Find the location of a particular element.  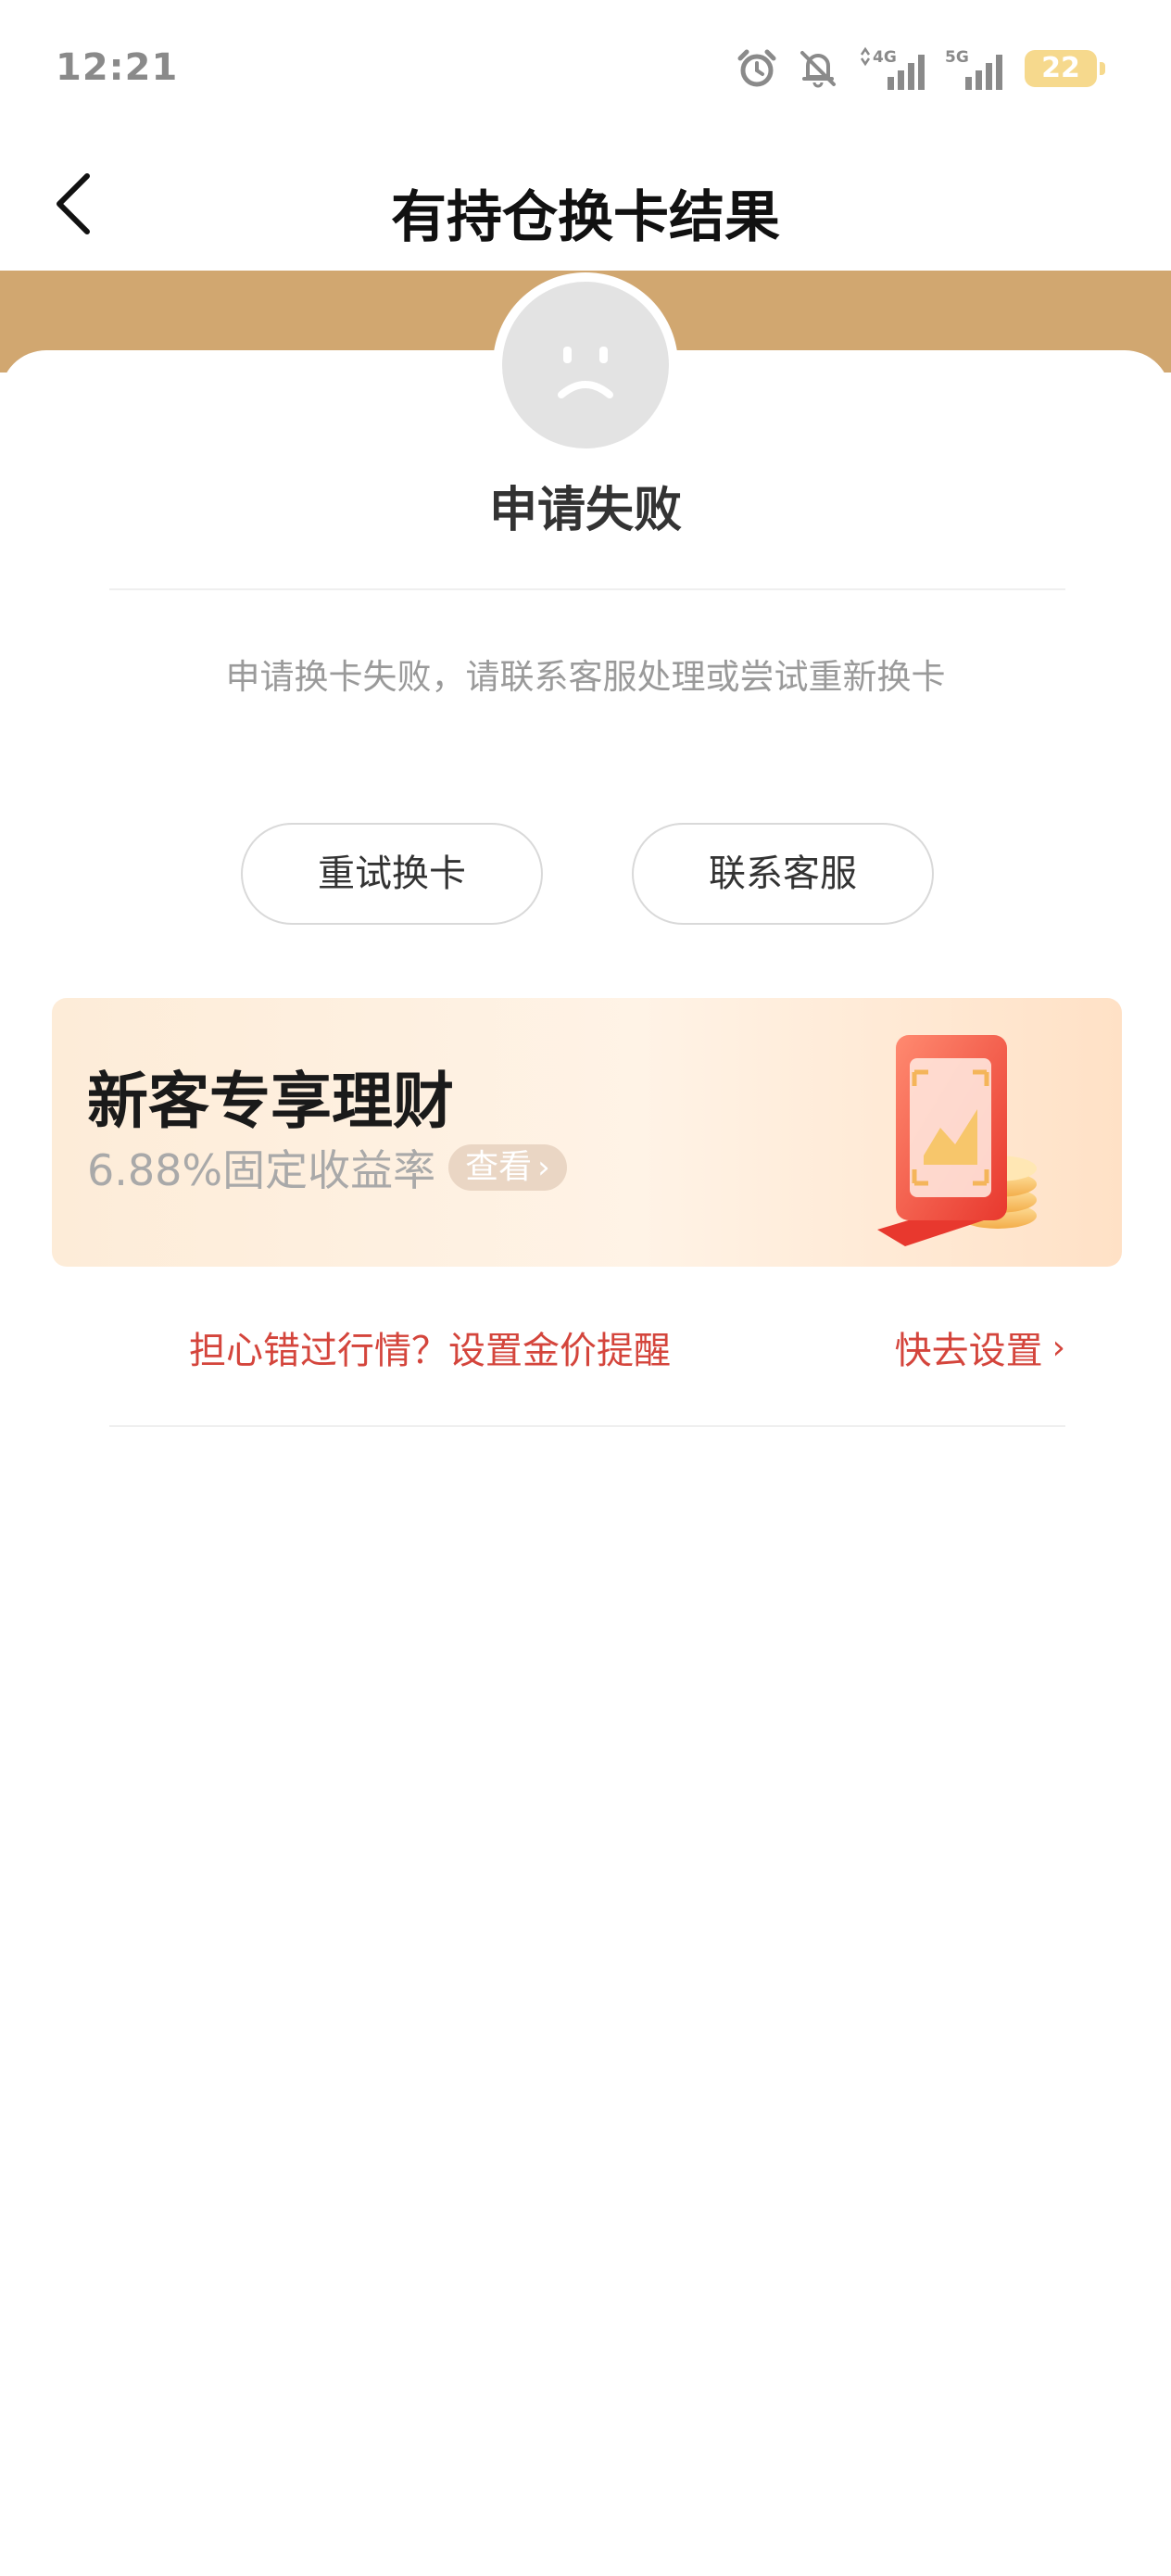

promo-subtitle-row: 6.88%固定收益率 查看 › is located at coordinates (327, 1169).